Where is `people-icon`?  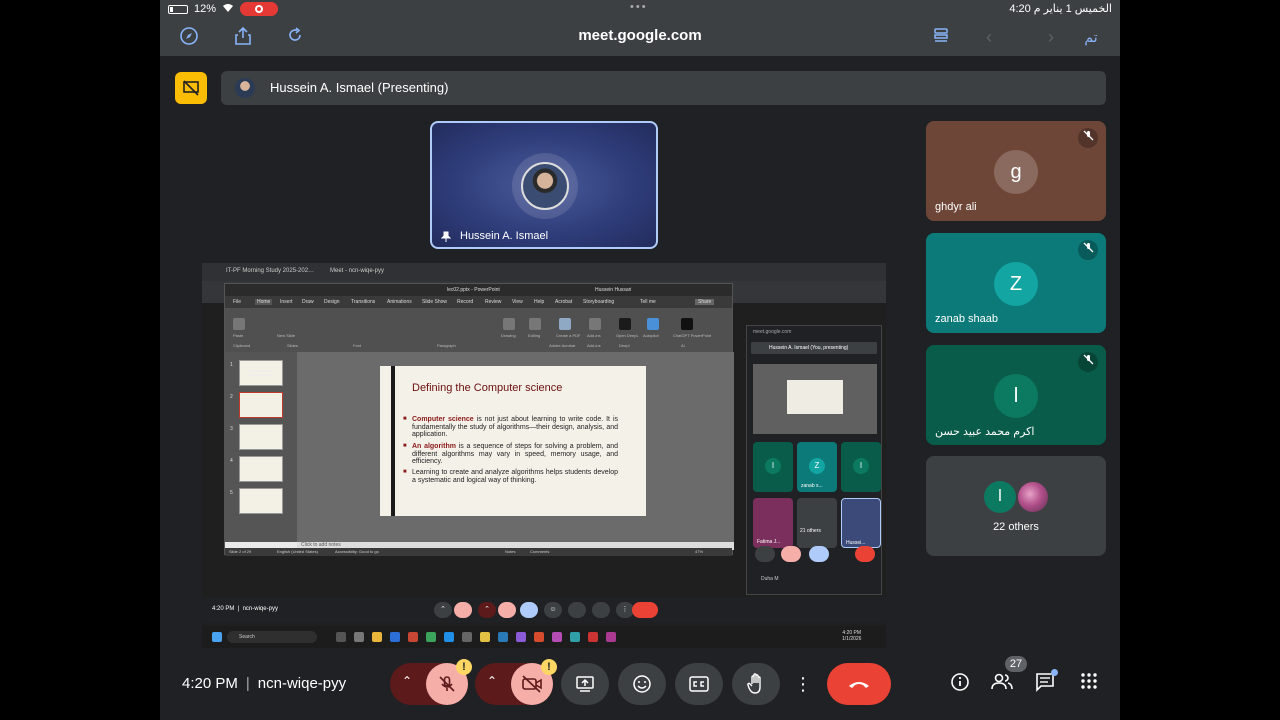
people-icon is located at coordinates (1002, 684).